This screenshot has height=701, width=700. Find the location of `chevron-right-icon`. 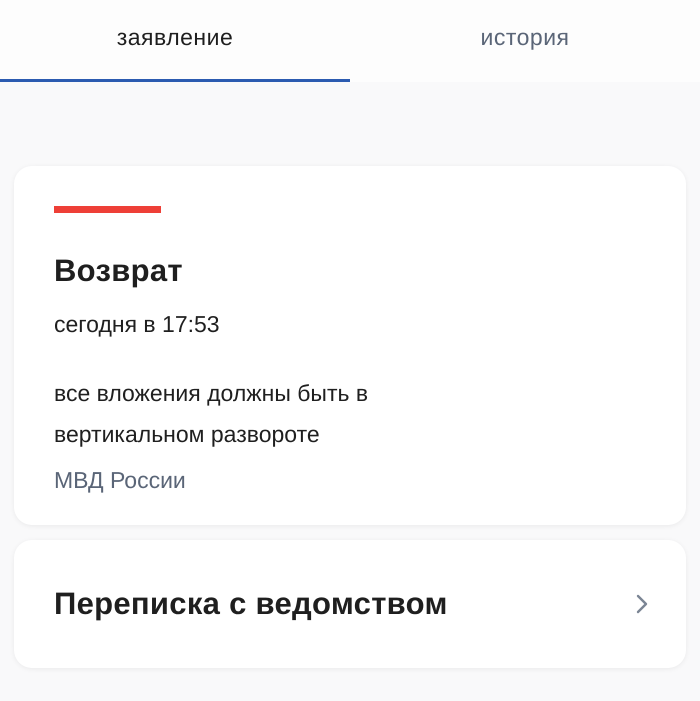

chevron-right-icon is located at coordinates (642, 604).